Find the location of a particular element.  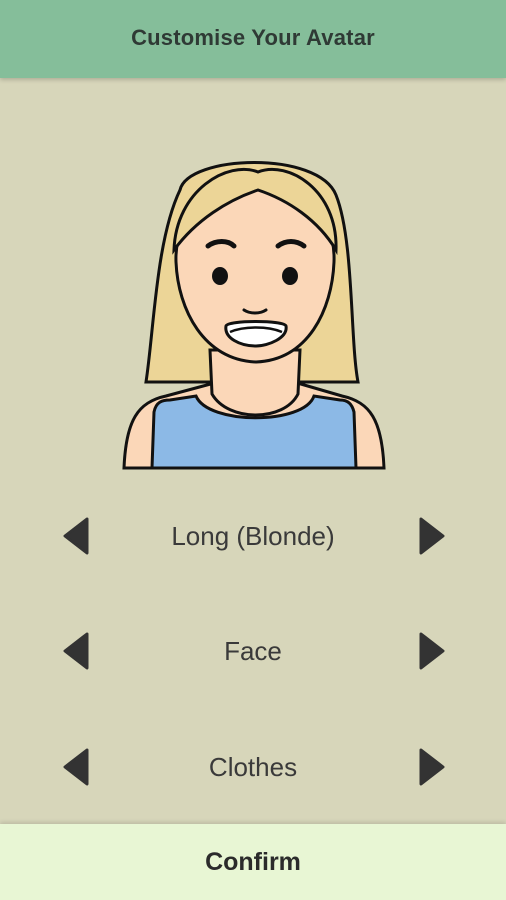

avatar-right-eye is located at coordinates (290, 276).